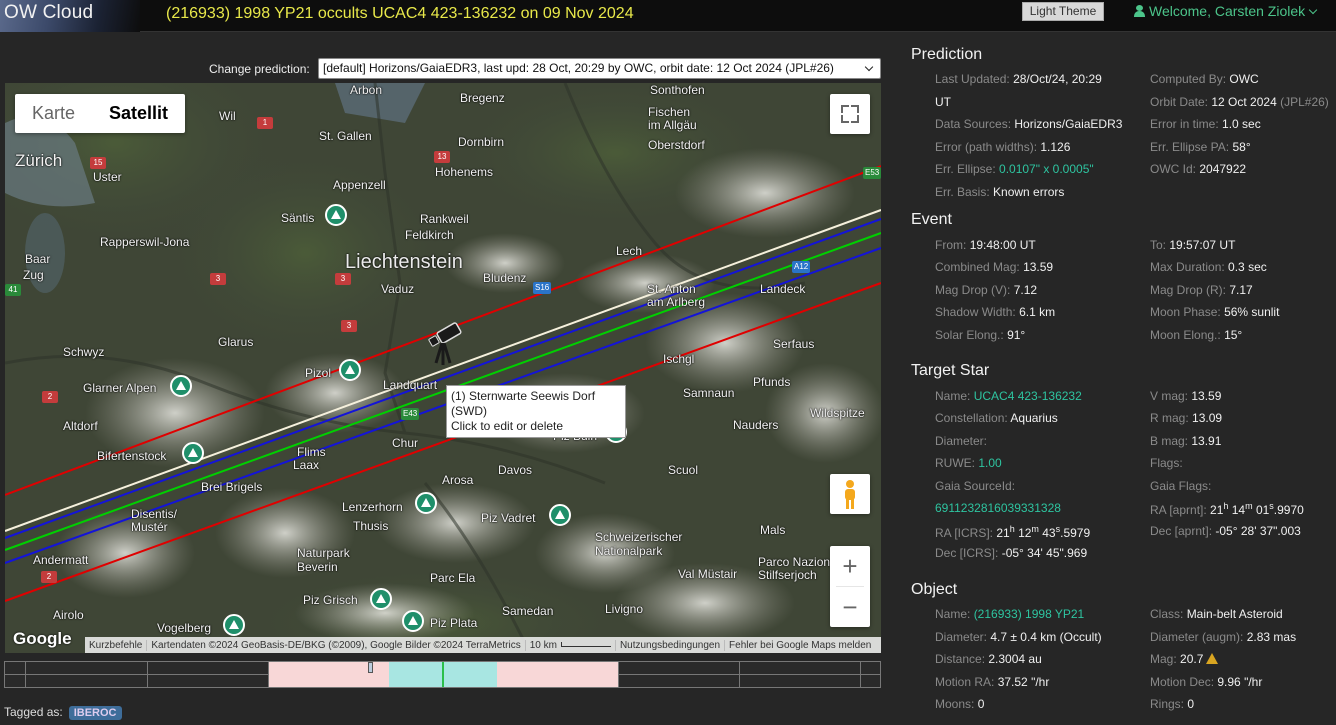  I want to click on object-mag-row: Mag: 20.7, so click(1184, 659).